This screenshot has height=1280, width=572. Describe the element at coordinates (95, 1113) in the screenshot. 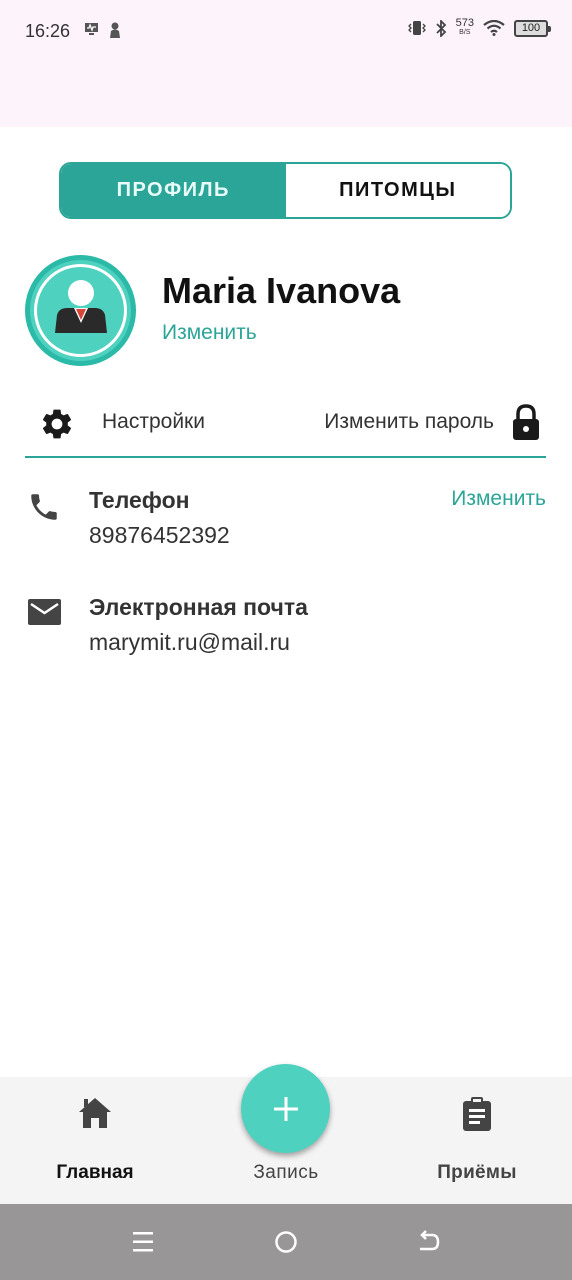

I see `home-icon` at that location.